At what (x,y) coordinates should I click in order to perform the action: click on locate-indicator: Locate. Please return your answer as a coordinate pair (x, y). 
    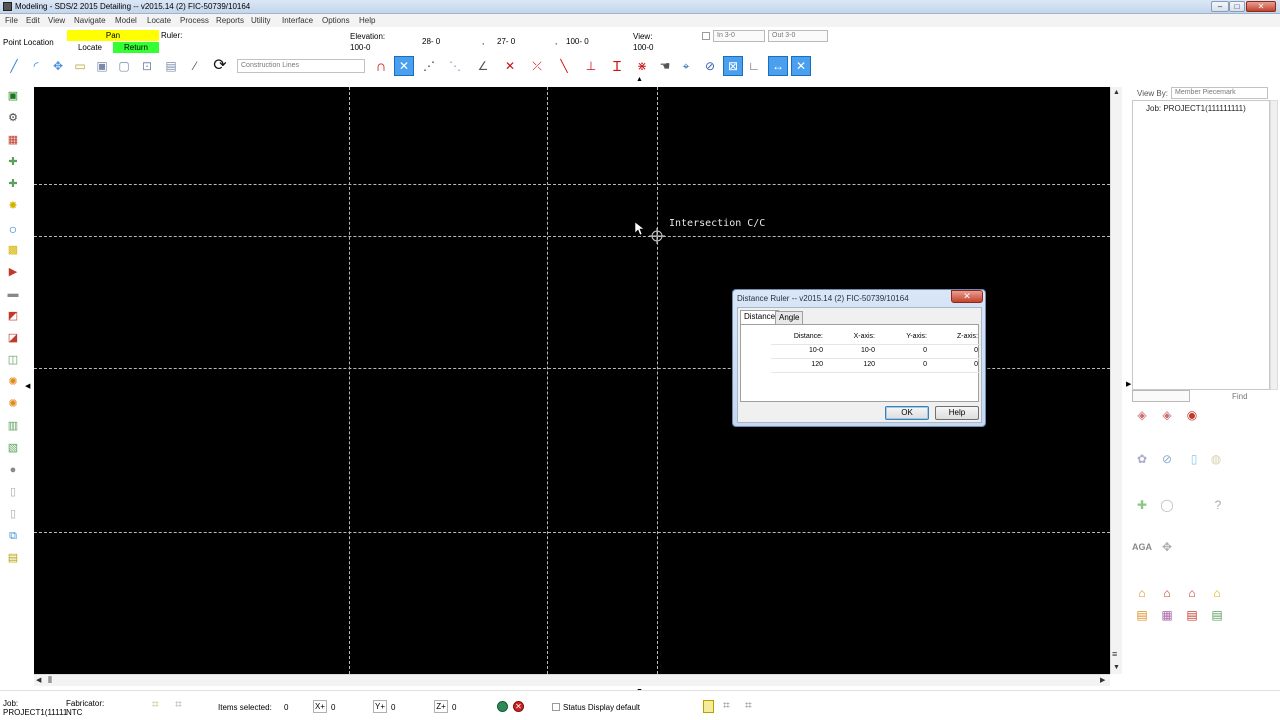
    Looking at the image, I should click on (90, 47).